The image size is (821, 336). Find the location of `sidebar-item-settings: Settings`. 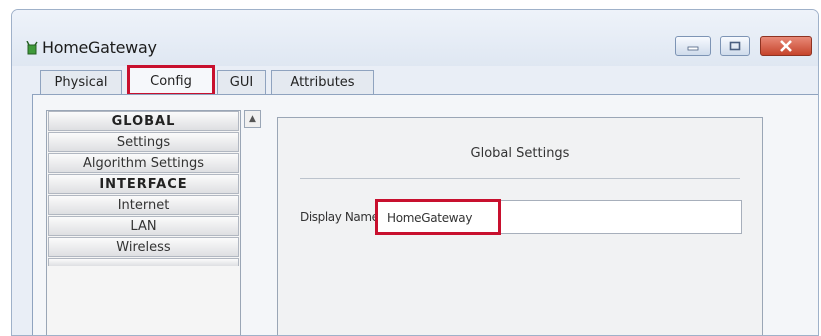

sidebar-item-settings: Settings is located at coordinates (143, 142).